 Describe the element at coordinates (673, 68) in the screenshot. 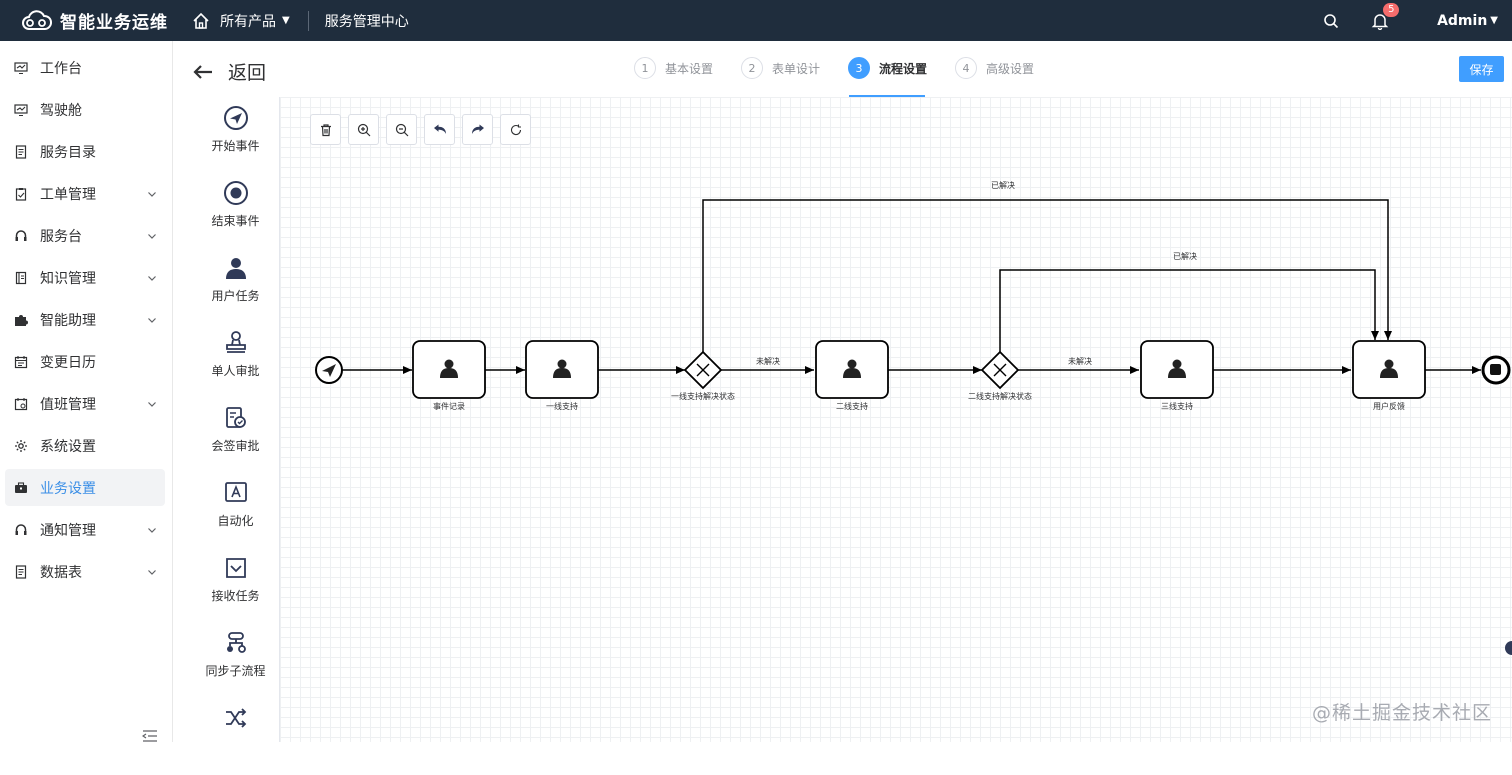

I see `step-basic-settings: 1 基本设置` at that location.